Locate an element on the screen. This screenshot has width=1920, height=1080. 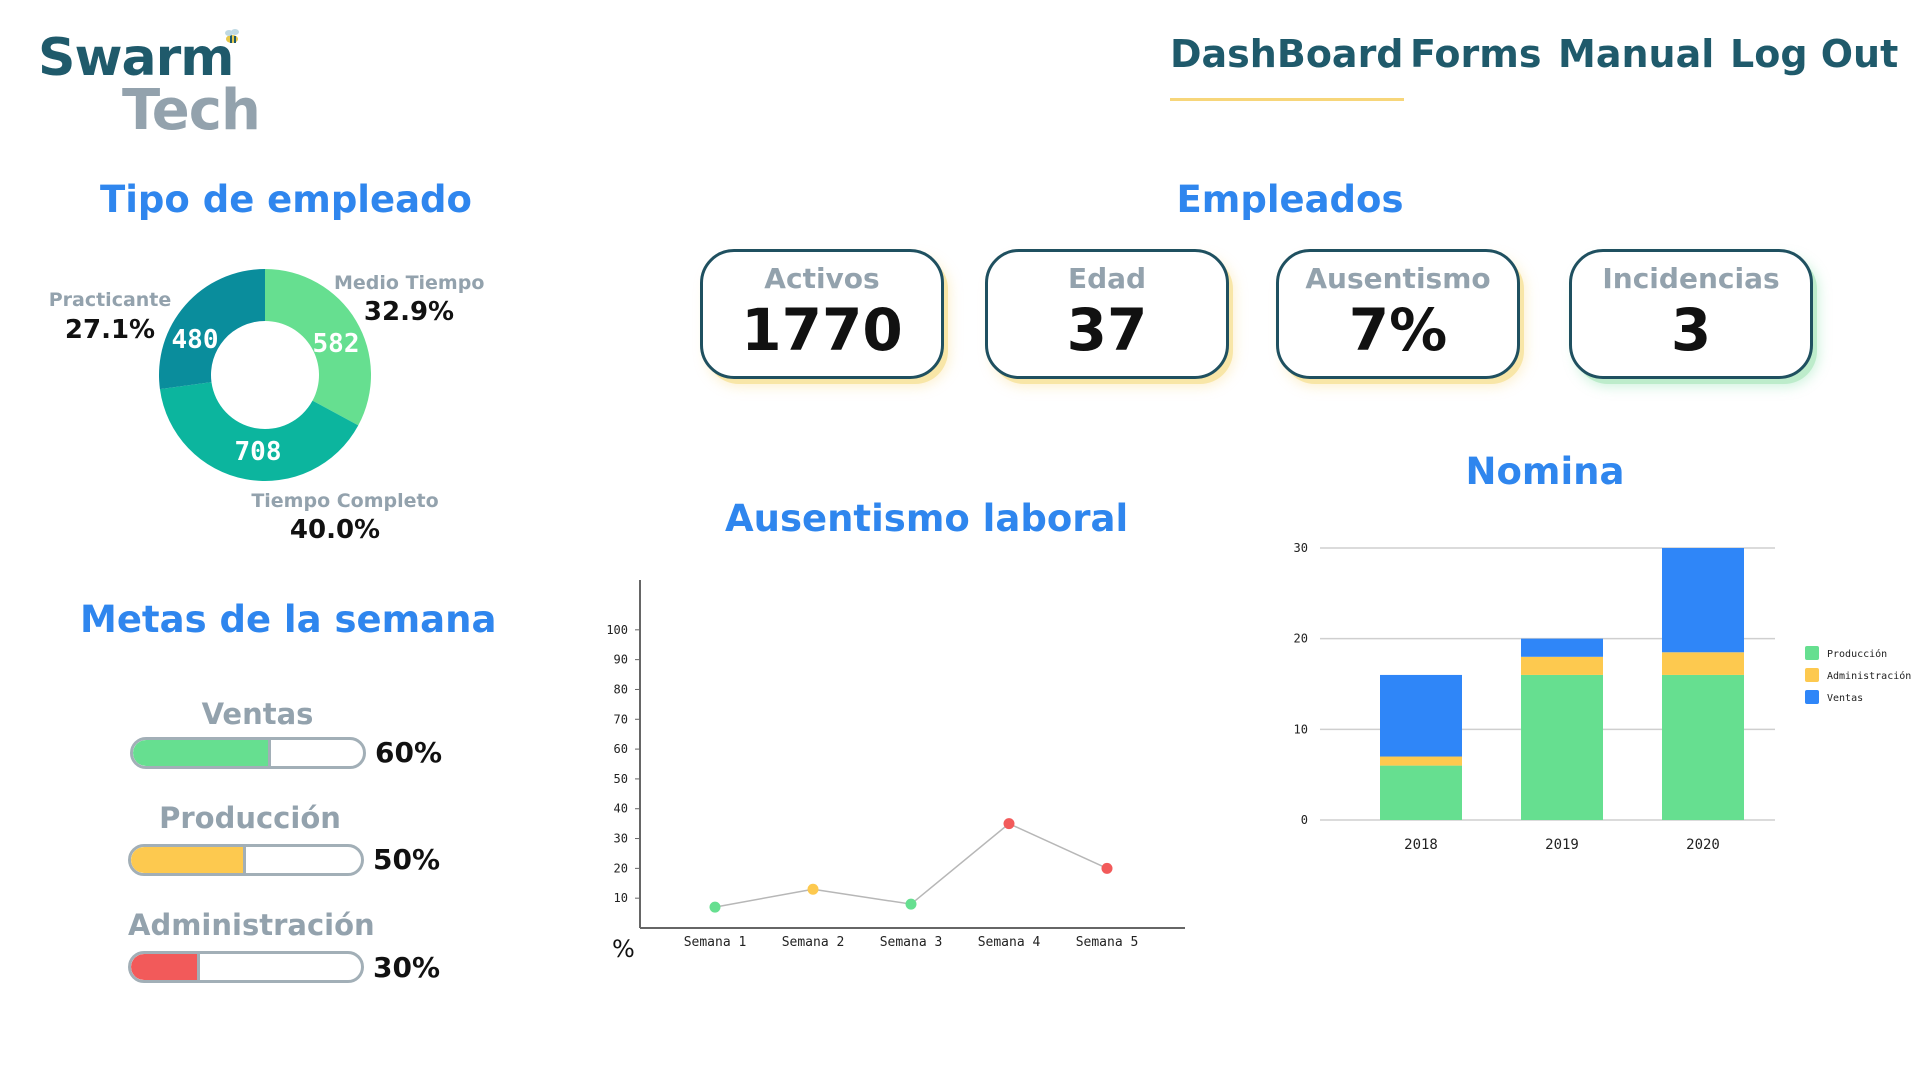
kpi-card-activos: Activos 1770 is located at coordinates (822, 314).